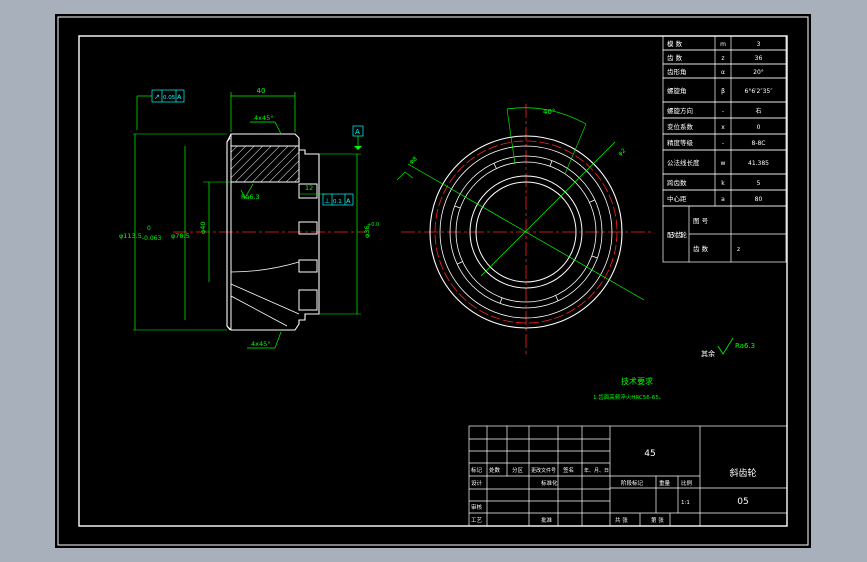 The height and width of the screenshot is (562, 867). What do you see at coordinates (622, 152) in the screenshot?
I see `leader-2-text: φ2` at bounding box center [622, 152].